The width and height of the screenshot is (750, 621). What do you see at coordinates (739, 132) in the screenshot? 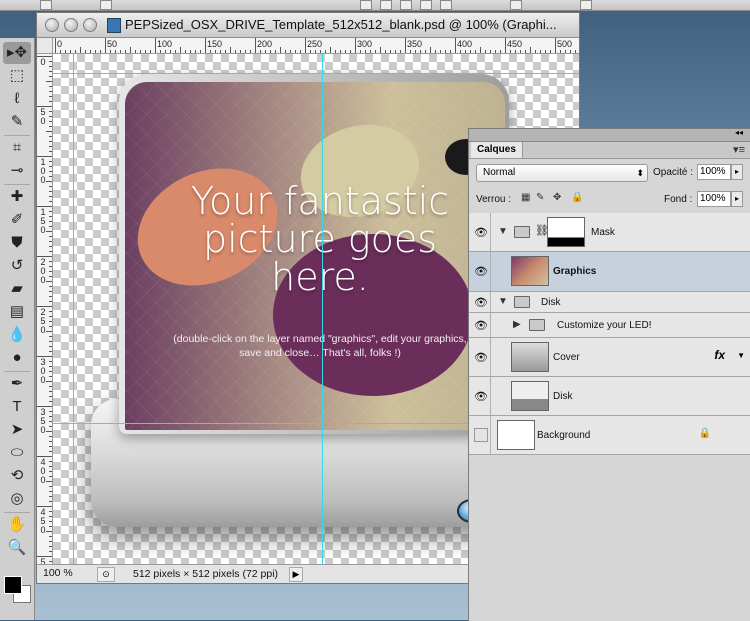
I see `collapse-panel-icon: ◂◂` at bounding box center [739, 132].